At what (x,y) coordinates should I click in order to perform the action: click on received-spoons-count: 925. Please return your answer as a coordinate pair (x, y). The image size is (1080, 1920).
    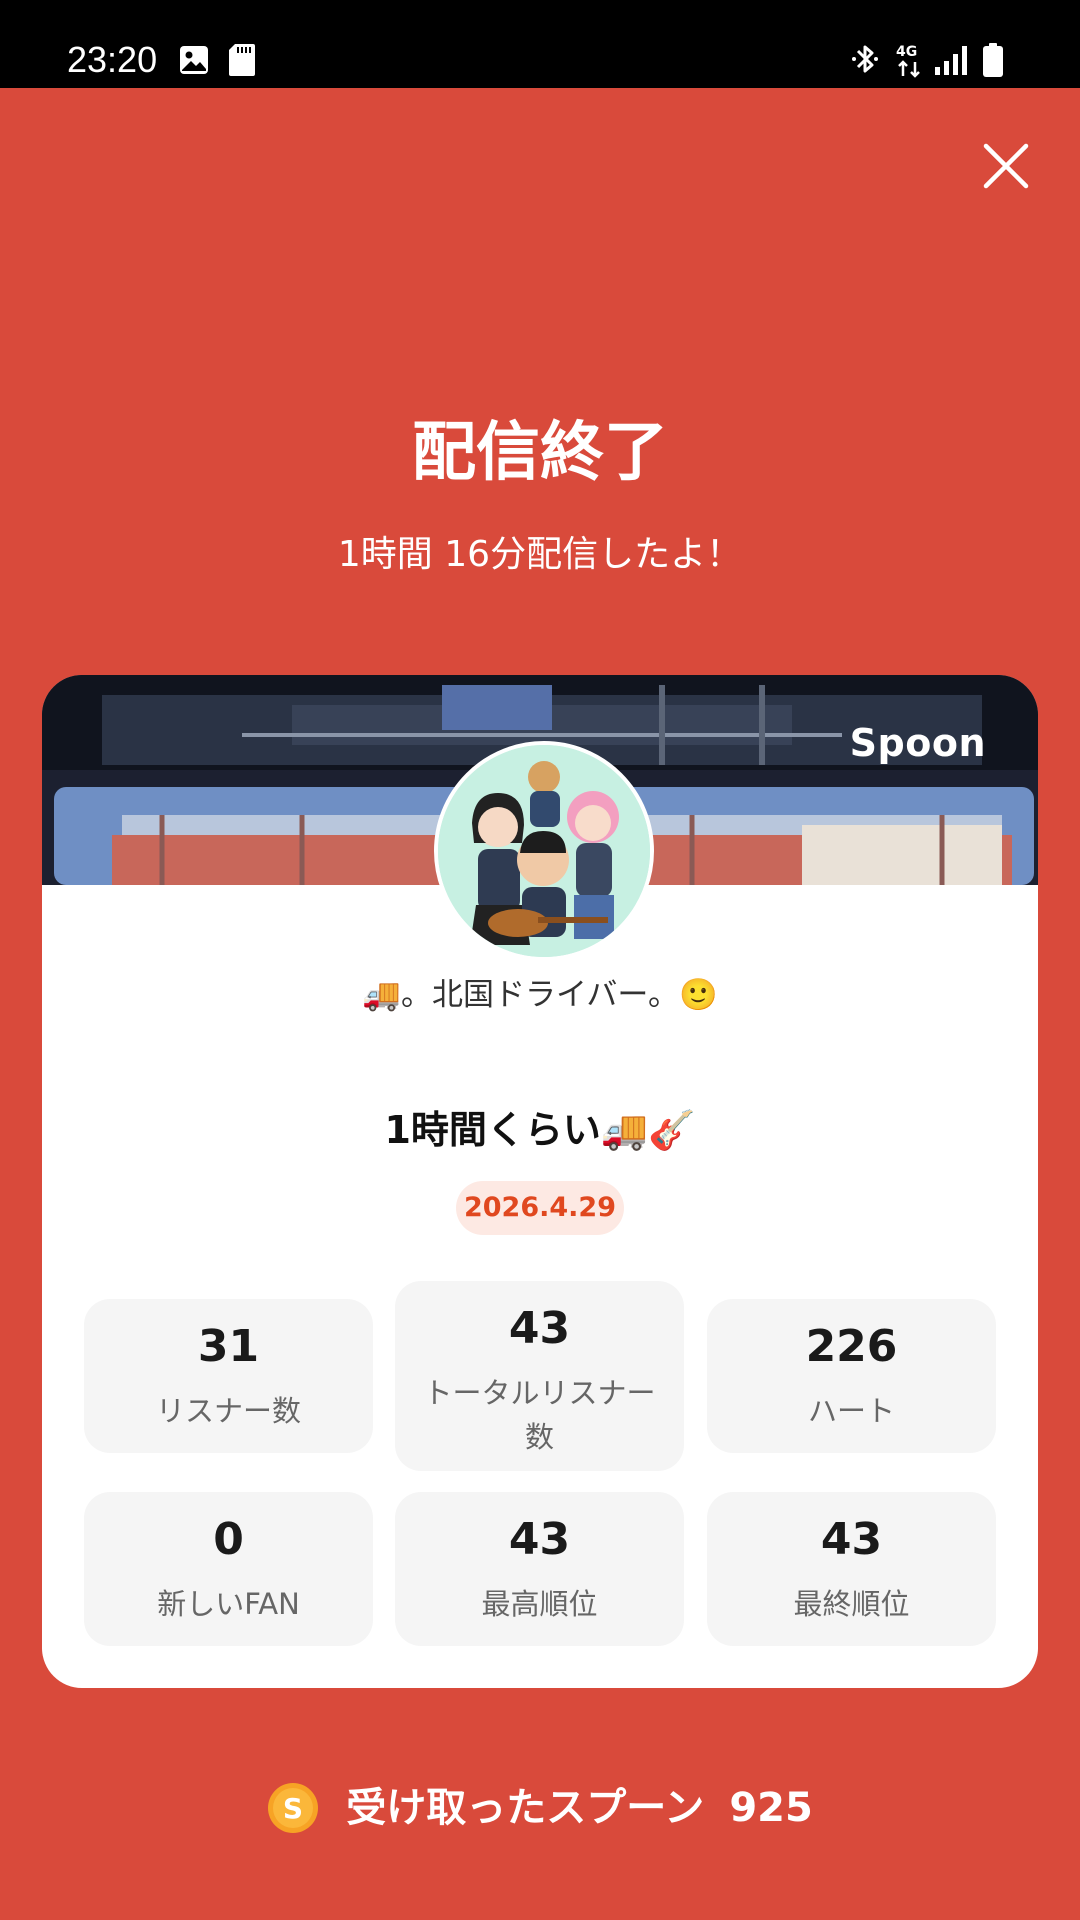
    Looking at the image, I should click on (771, 1808).